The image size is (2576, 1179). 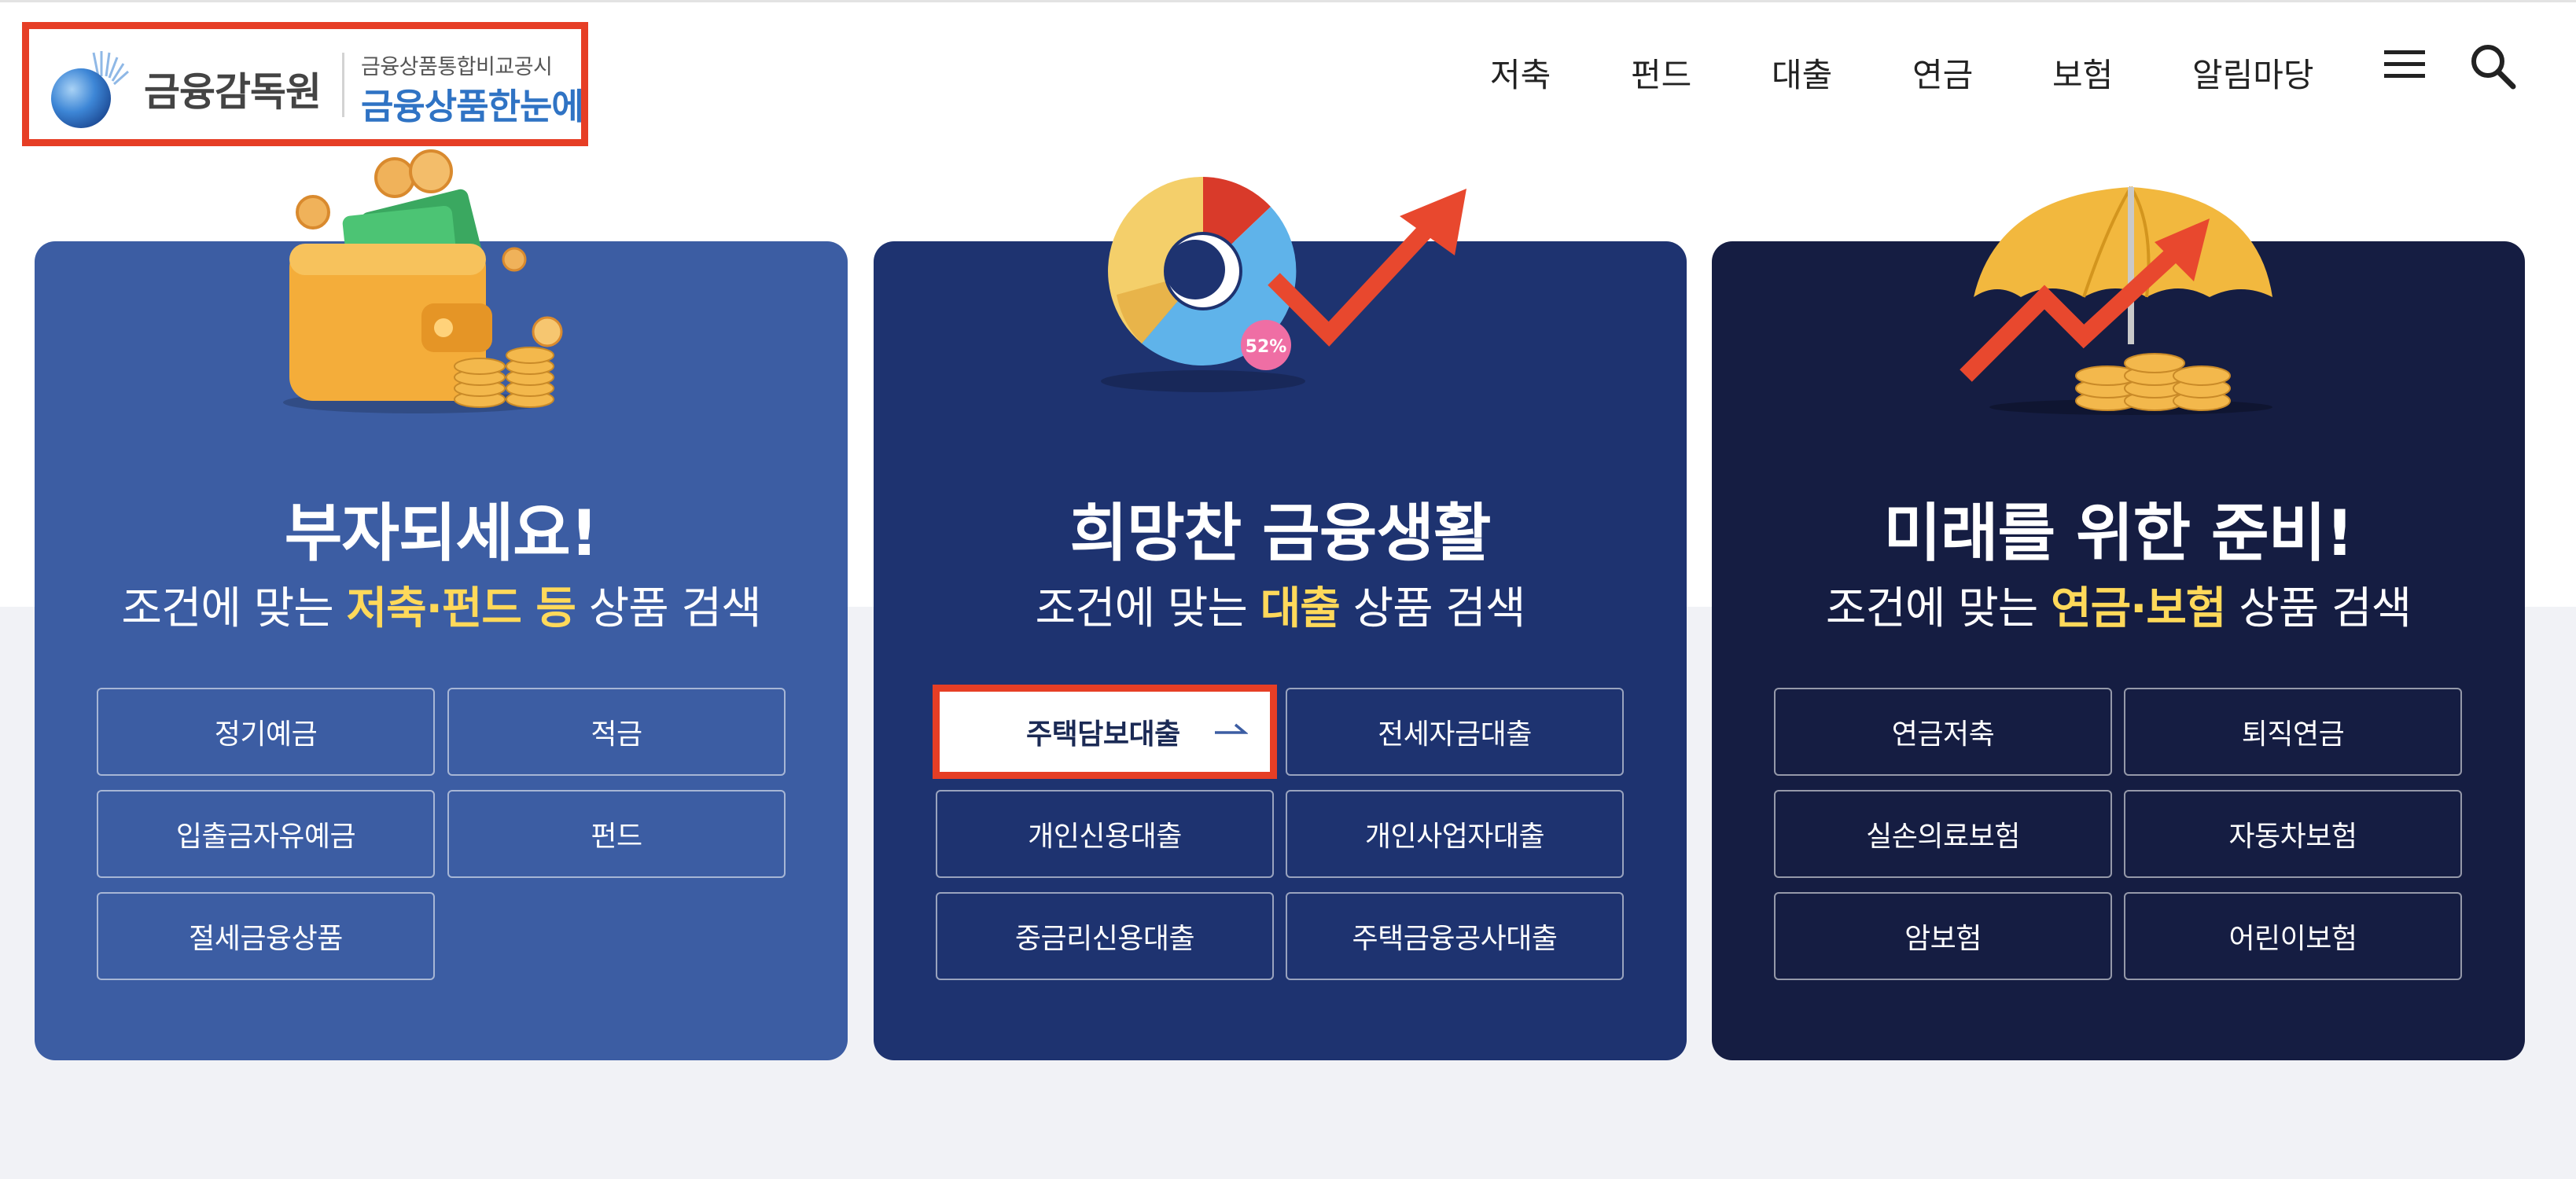 I want to click on top-divider, so click(x=1288, y=1).